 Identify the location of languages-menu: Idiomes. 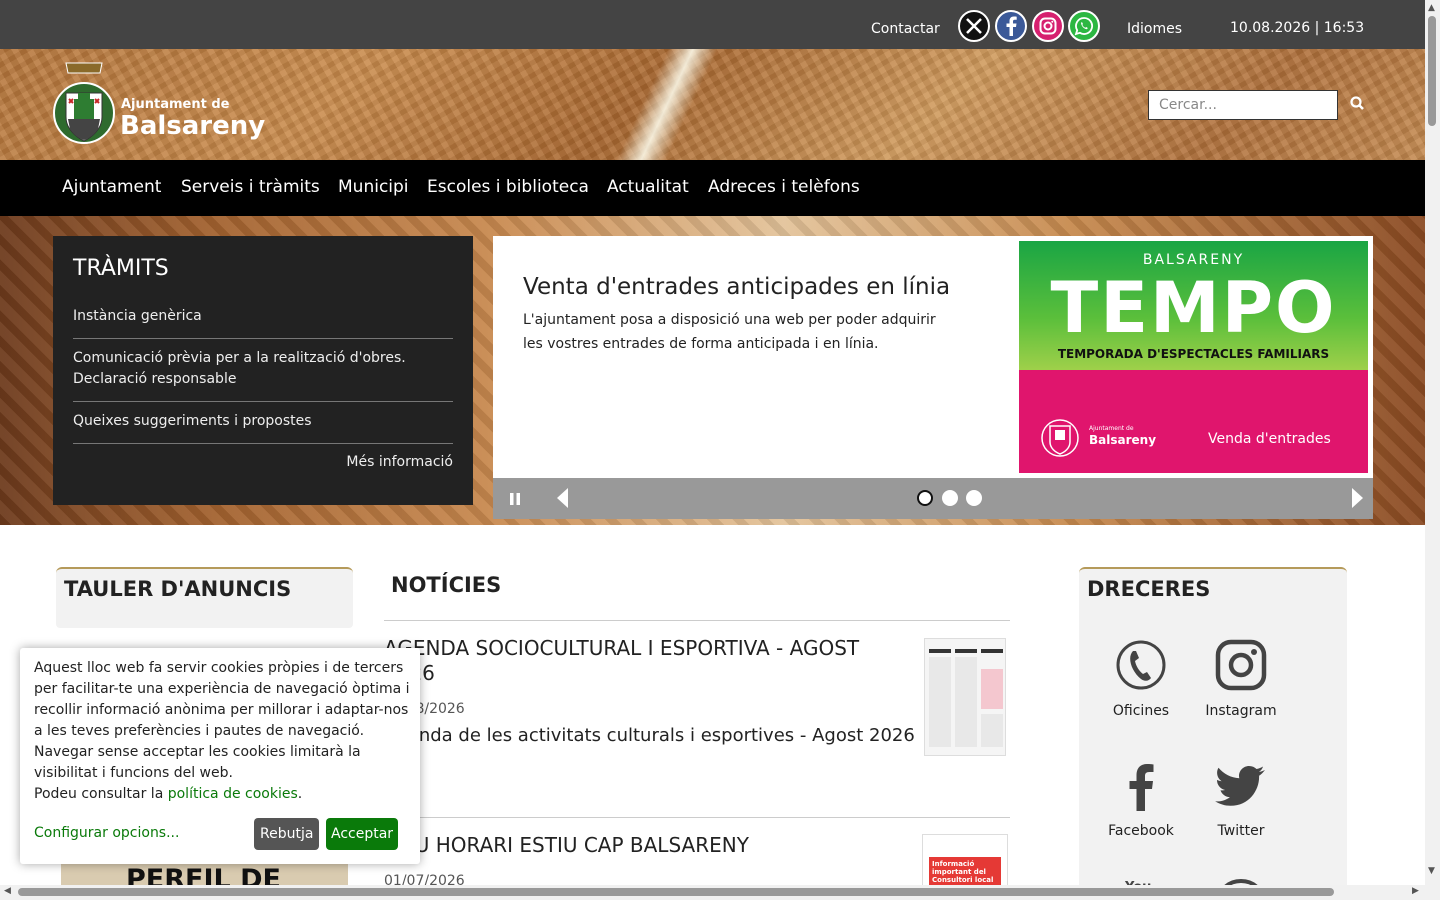
(1154, 29).